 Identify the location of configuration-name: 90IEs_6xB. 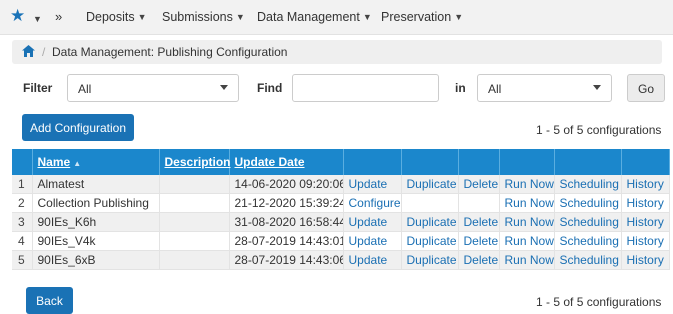
(96, 260).